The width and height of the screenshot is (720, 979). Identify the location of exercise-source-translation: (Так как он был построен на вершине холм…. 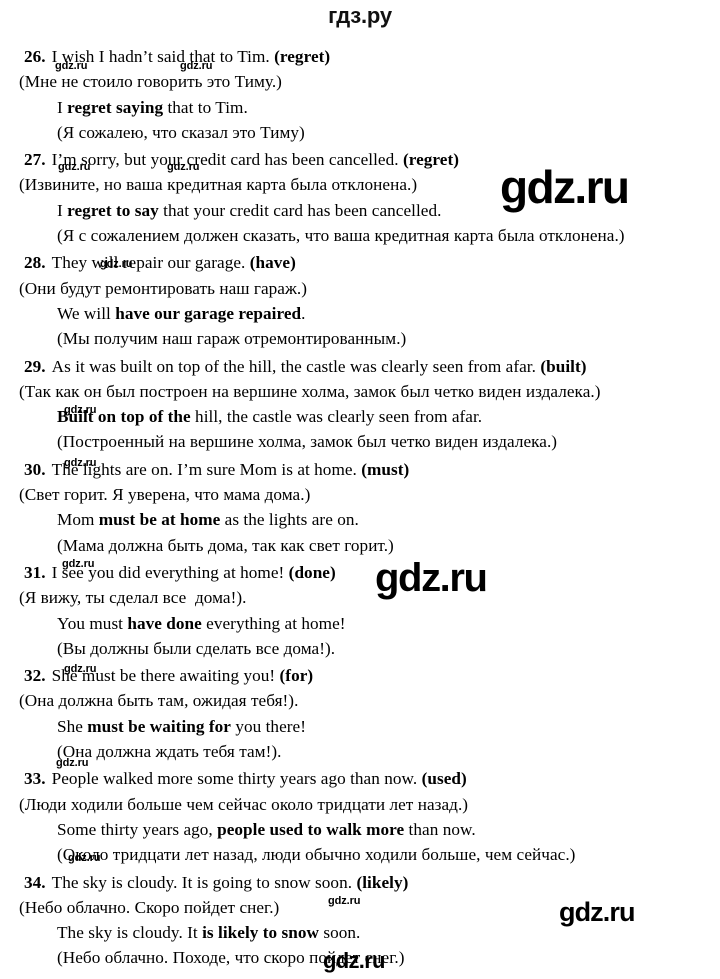
(310, 391).